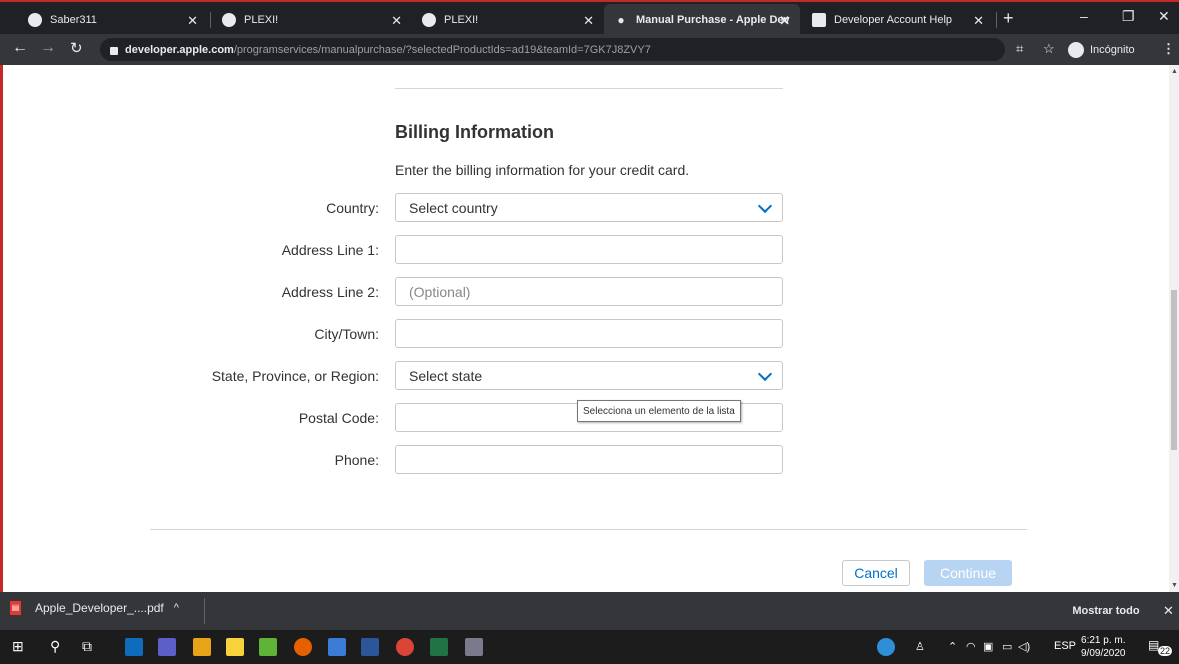 Image resolution: width=1179 pixels, height=664 pixels. What do you see at coordinates (179, 49) in the screenshot?
I see `url-host: developer.apple.com` at bounding box center [179, 49].